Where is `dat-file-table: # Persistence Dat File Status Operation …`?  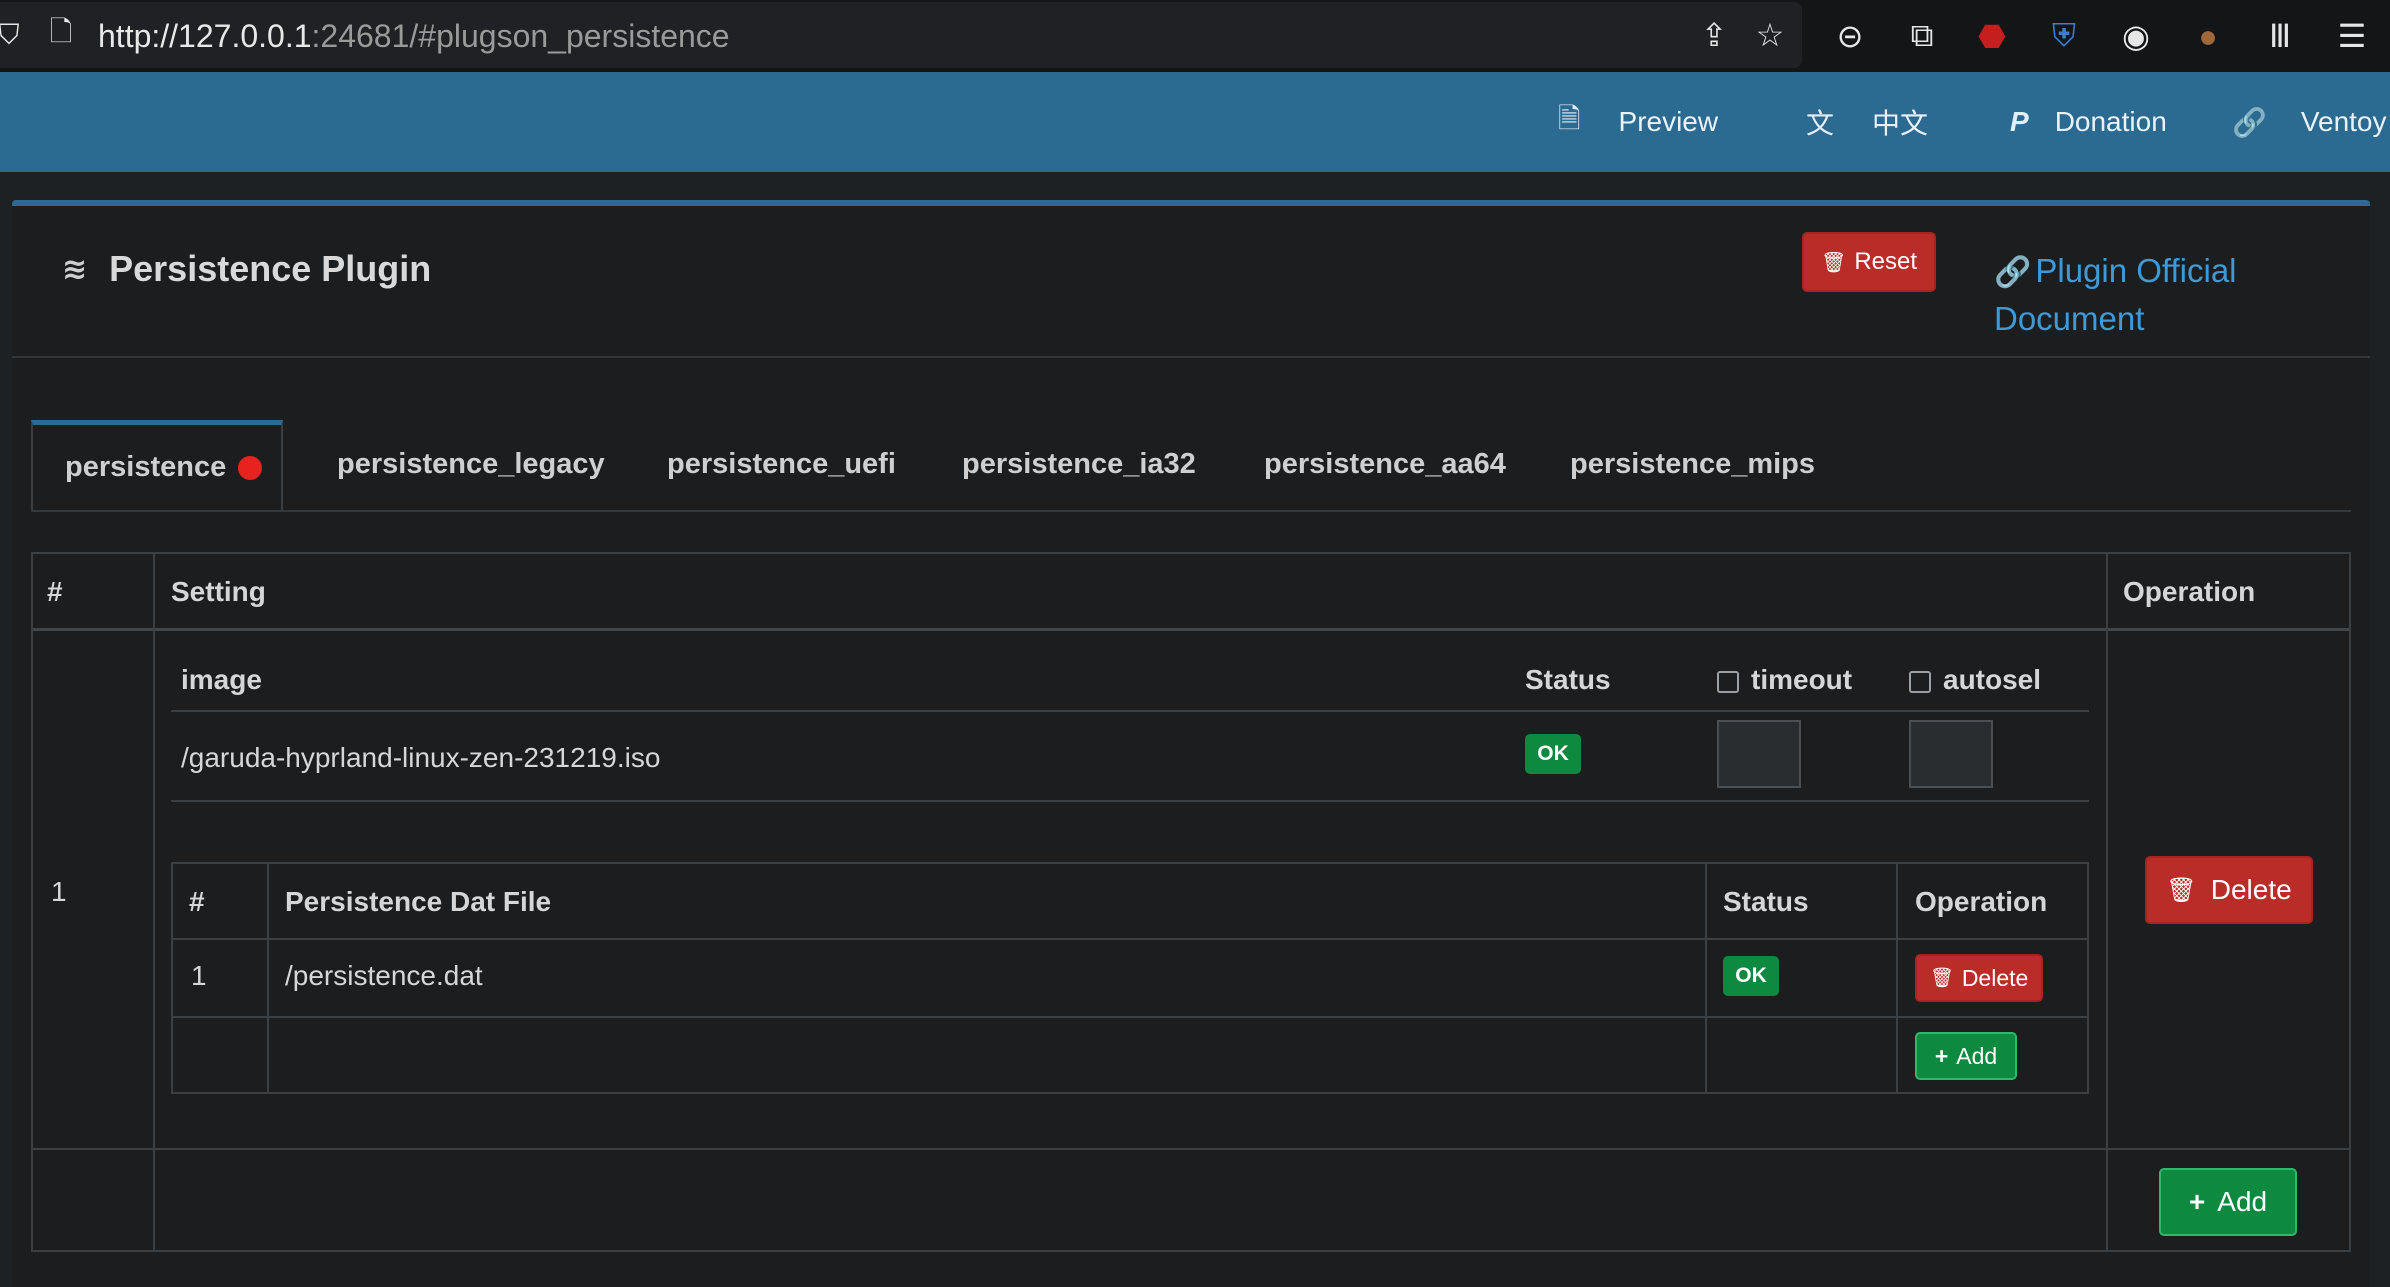 dat-file-table: # Persistence Dat File Status Operation … is located at coordinates (1130, 978).